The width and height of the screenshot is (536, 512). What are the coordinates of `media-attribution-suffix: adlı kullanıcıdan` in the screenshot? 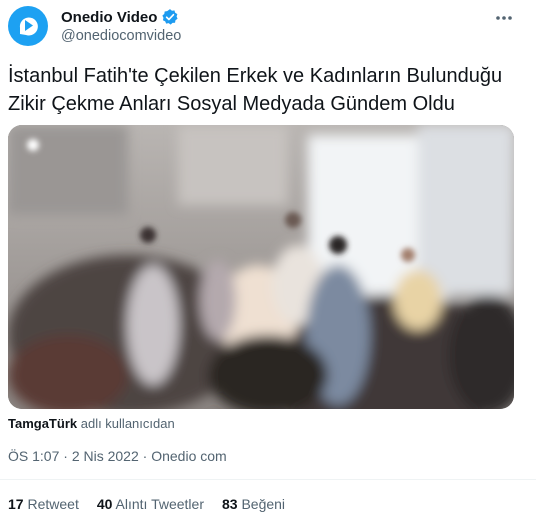 It's located at (127, 423).